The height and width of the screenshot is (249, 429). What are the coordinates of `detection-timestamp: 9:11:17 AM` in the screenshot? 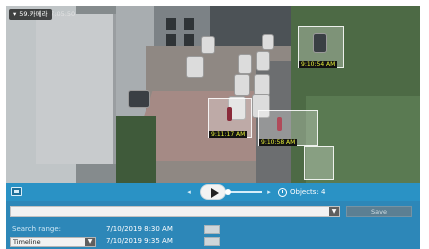 It's located at (228, 134).